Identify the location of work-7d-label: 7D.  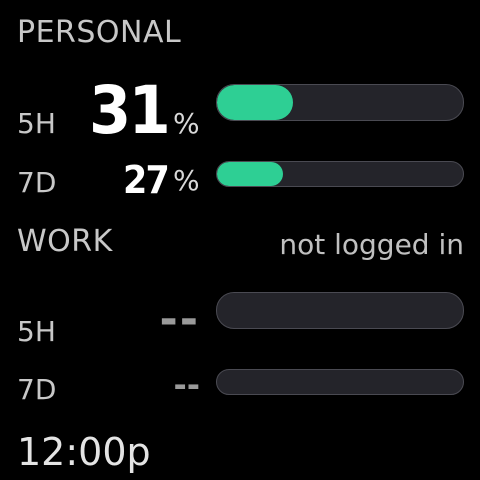
(37, 389).